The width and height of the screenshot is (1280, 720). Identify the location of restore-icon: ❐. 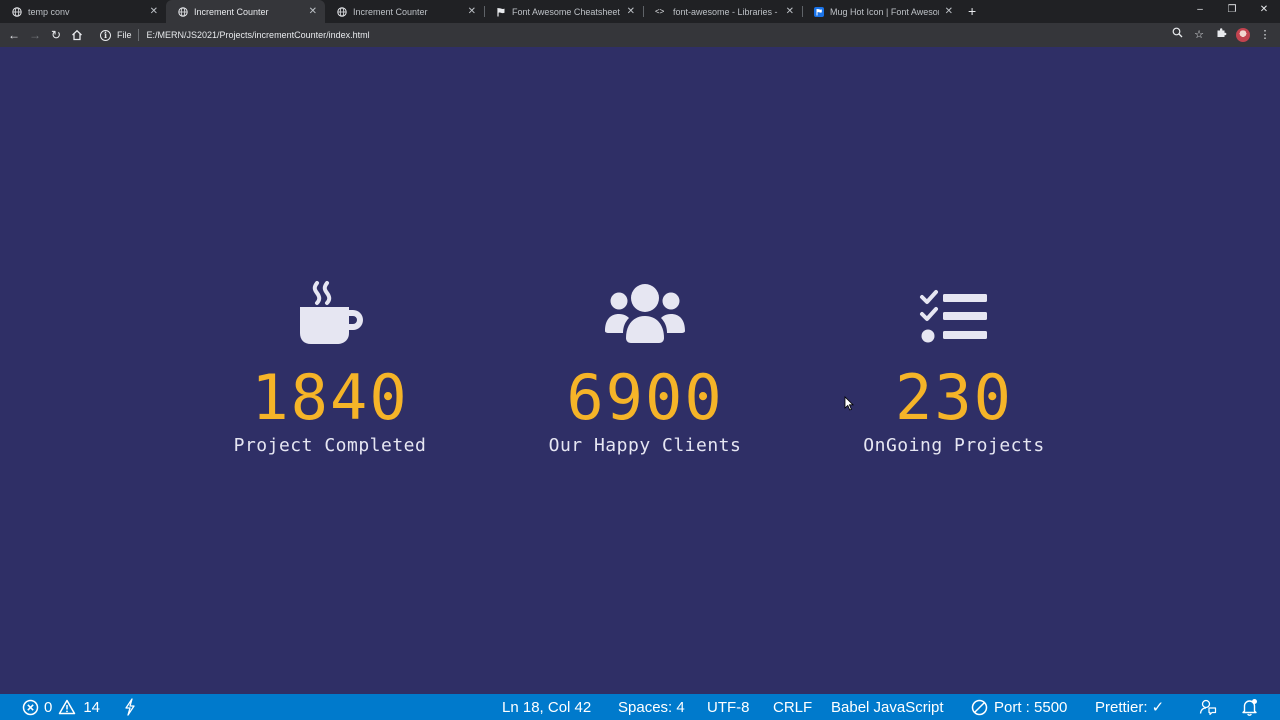
(1232, 11).